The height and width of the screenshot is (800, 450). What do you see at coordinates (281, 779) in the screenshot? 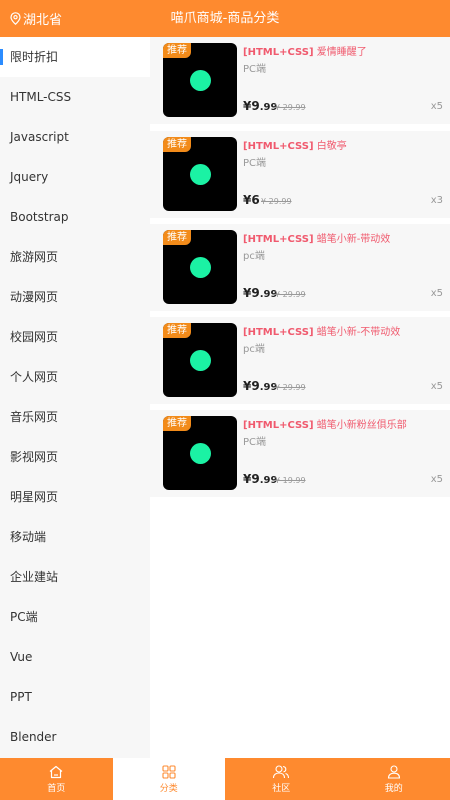
I see `tab-community: 社区` at bounding box center [281, 779].